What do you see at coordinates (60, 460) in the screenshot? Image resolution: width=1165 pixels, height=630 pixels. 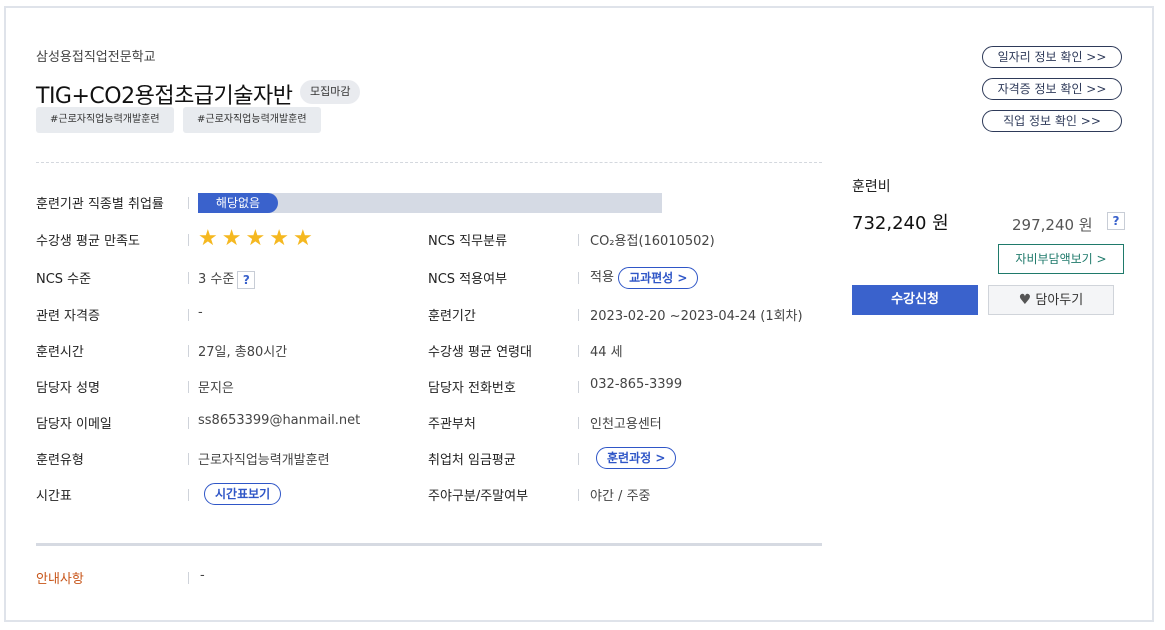 I see `training-type-label: 훈련유형` at bounding box center [60, 460].